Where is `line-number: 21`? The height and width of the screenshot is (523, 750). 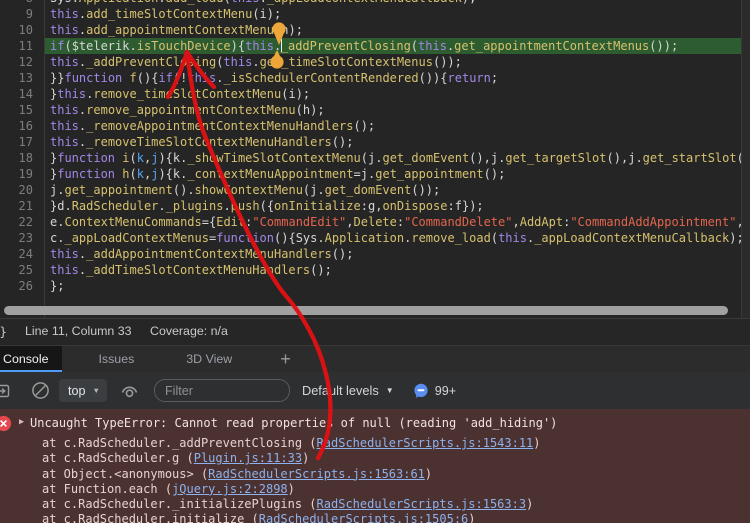
line-number: 21 is located at coordinates (16, 206).